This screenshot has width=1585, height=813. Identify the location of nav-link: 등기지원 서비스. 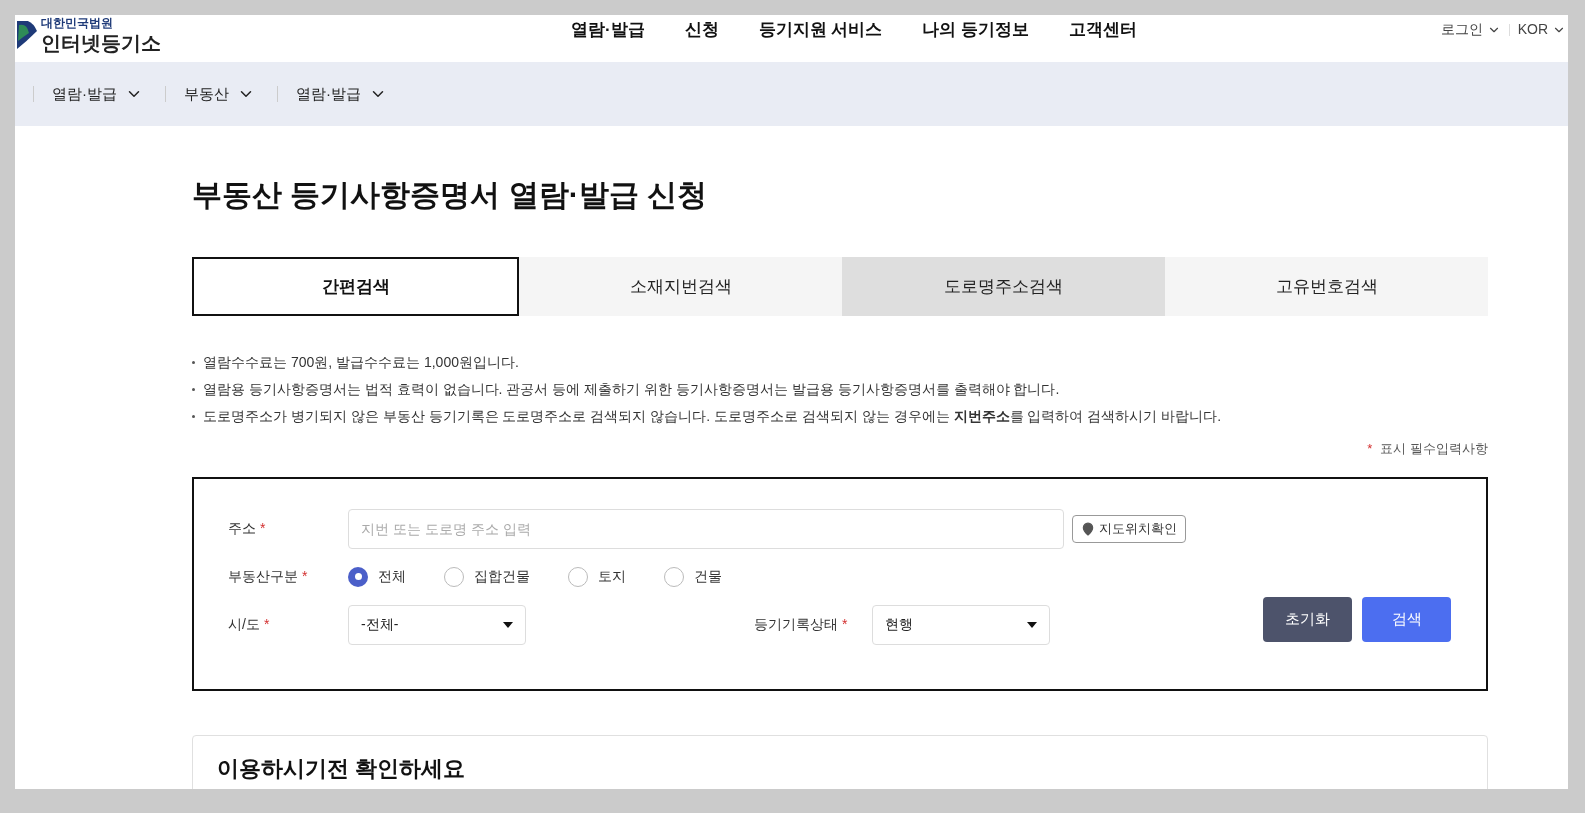
(820, 30).